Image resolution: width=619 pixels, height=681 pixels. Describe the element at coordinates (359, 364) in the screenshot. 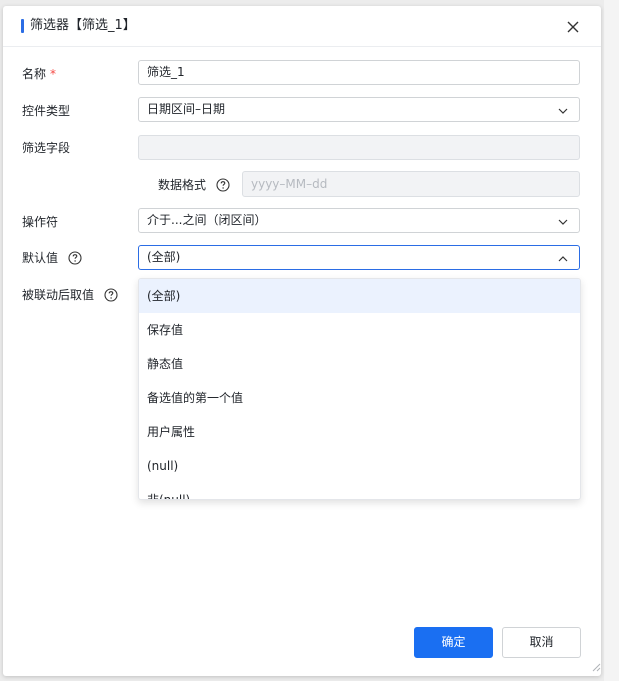

I see `dropdown-option-static: 静态值` at that location.